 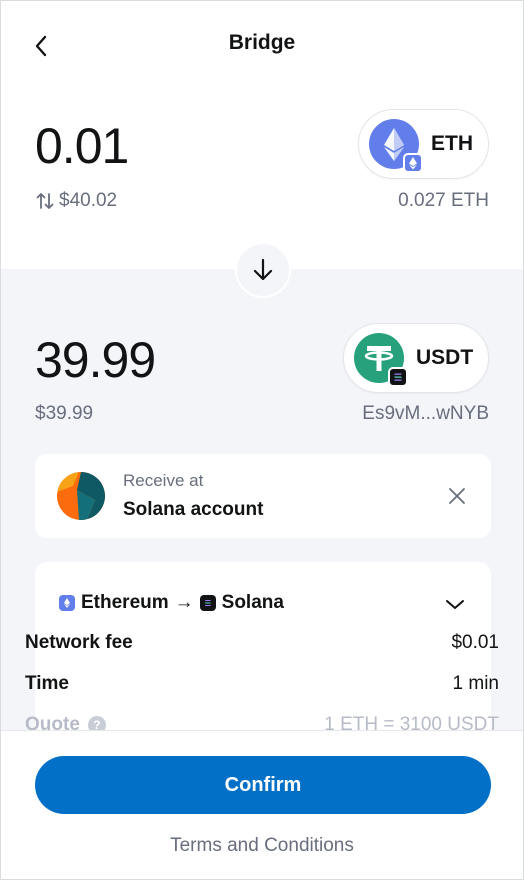 What do you see at coordinates (125, 602) in the screenshot?
I see `route-from-network: Ethereum` at bounding box center [125, 602].